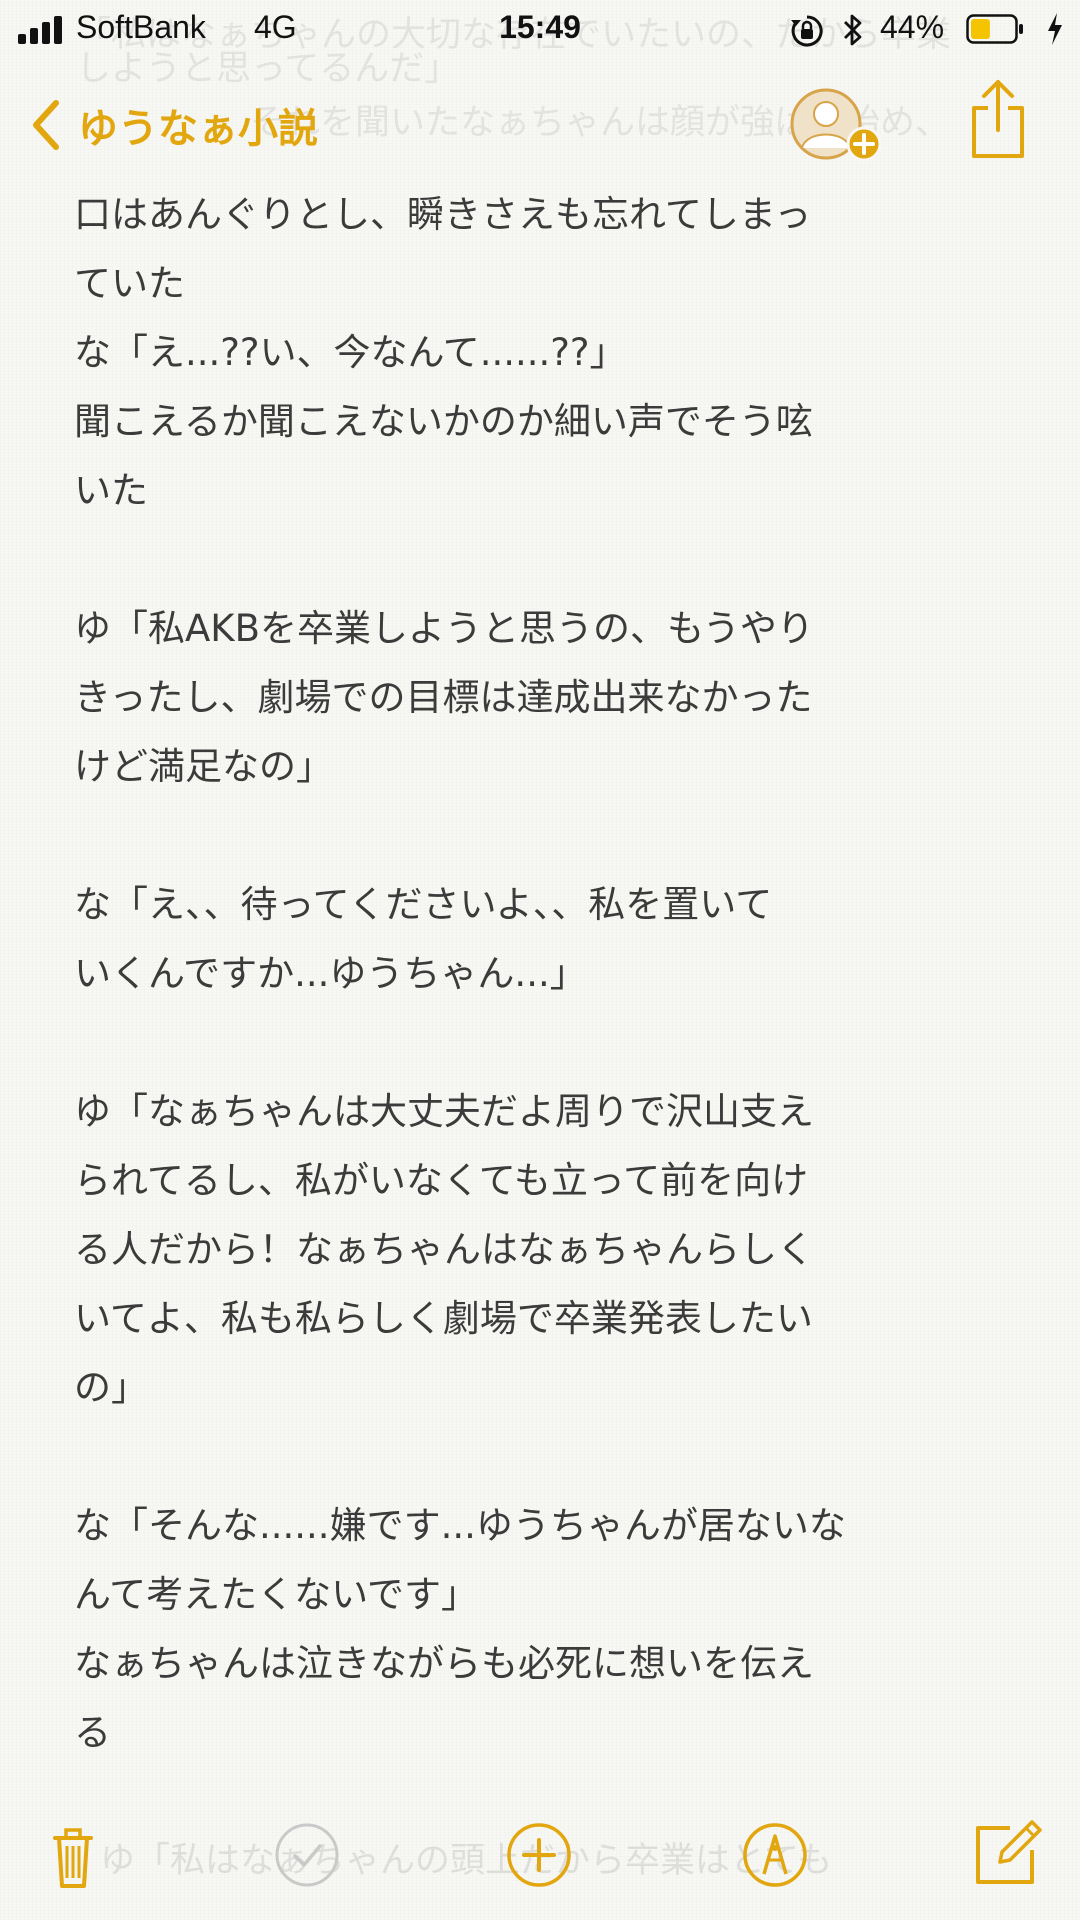  Describe the element at coordinates (1008, 1853) in the screenshot. I see `compose-icon` at that location.